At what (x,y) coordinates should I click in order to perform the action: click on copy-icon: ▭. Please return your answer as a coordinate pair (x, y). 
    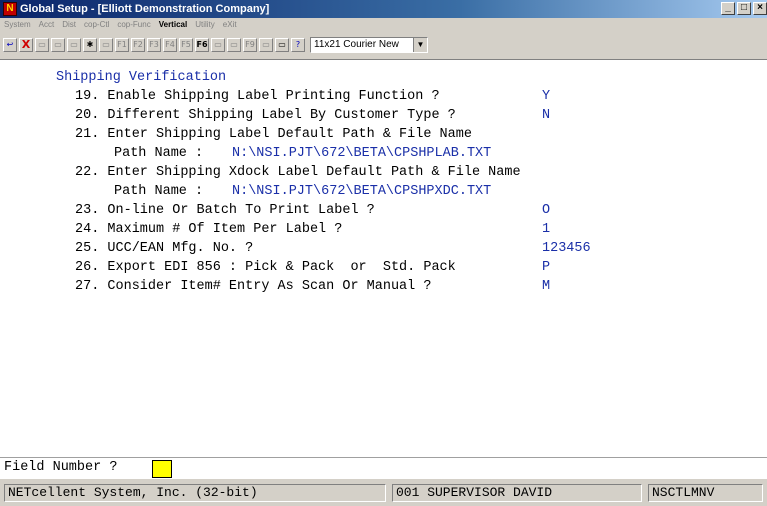
    Looking at the image, I should click on (58, 45).